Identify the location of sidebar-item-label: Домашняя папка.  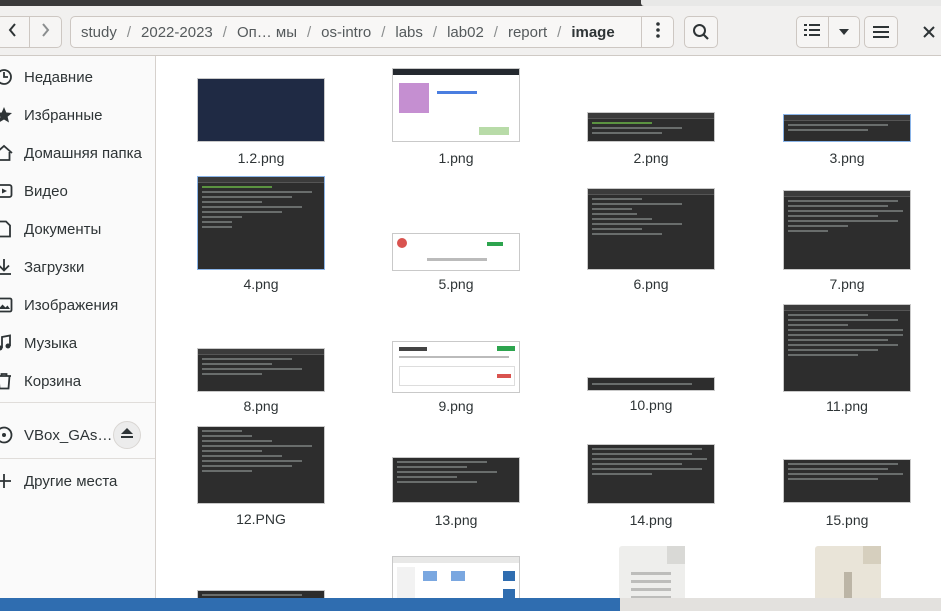
(83, 153).